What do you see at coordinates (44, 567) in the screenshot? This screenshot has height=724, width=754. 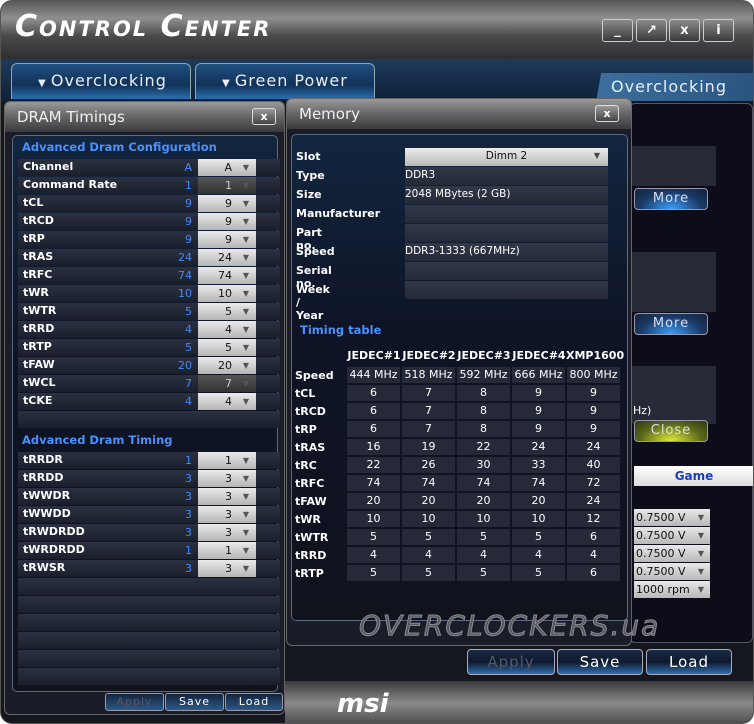 I see `timing-label: tRWSR` at bounding box center [44, 567].